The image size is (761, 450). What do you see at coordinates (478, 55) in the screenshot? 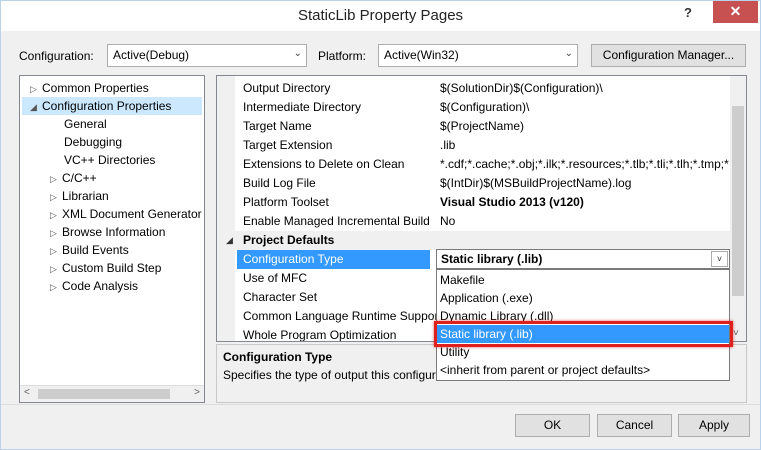
I see `platform-select: Active(Win32) ⌄` at bounding box center [478, 55].